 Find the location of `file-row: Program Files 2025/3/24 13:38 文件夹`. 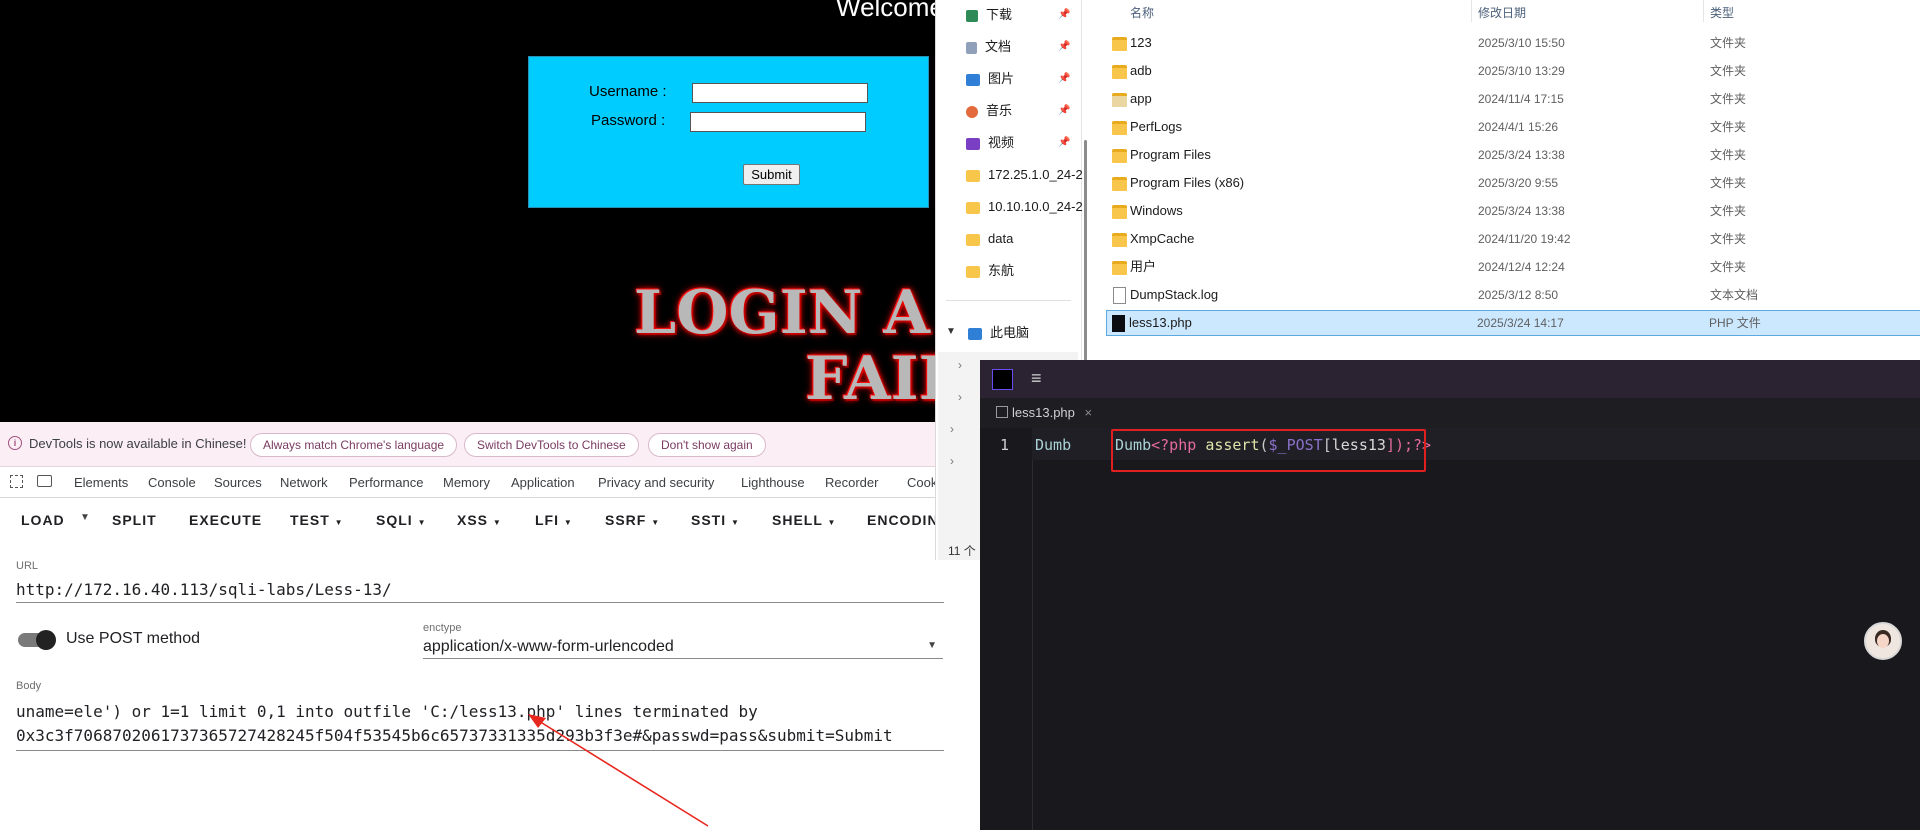

file-row: Program Files 2025/3/24 13:38 文件夹 is located at coordinates (1514, 155).